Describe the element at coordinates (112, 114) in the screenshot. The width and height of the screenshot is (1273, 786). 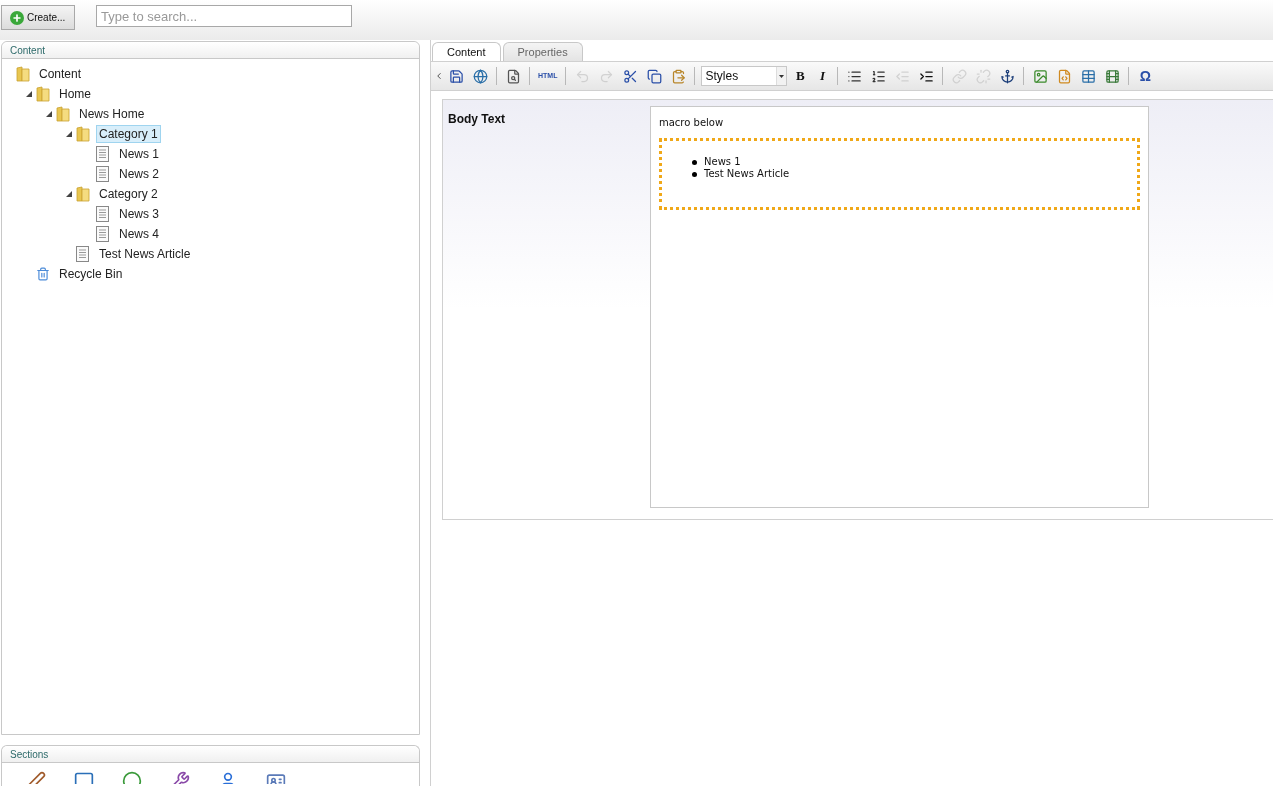
I see `tree-item: News Home` at that location.